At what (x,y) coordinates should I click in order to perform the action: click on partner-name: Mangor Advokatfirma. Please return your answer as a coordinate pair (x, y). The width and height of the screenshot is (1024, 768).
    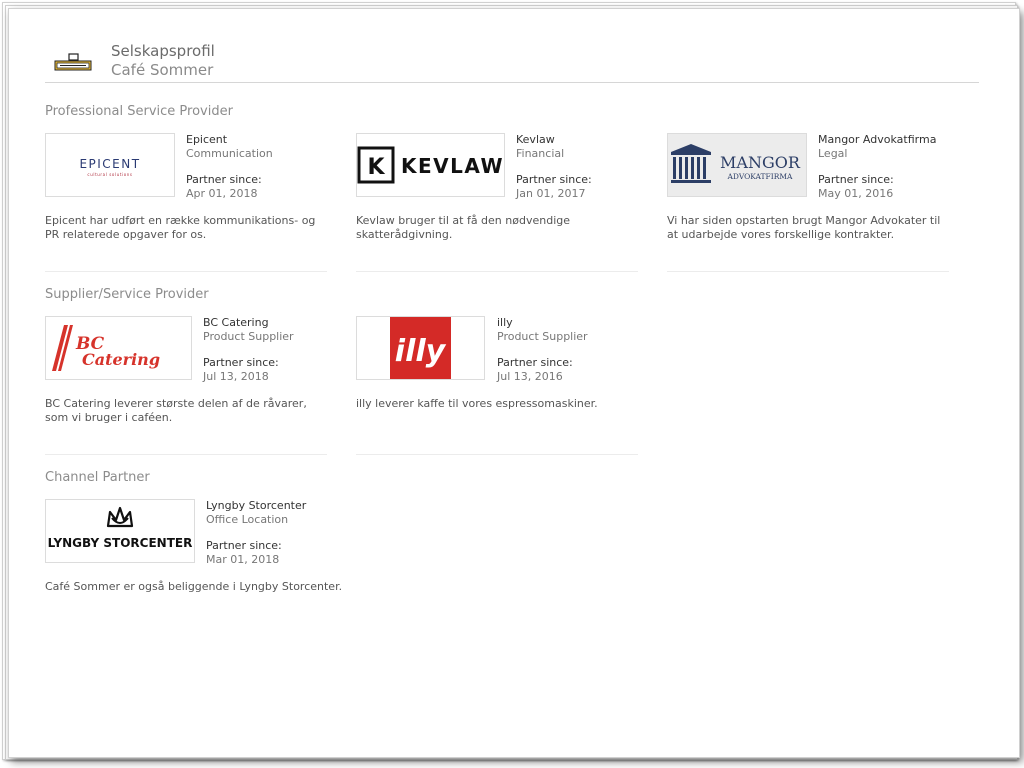
    Looking at the image, I should click on (877, 139).